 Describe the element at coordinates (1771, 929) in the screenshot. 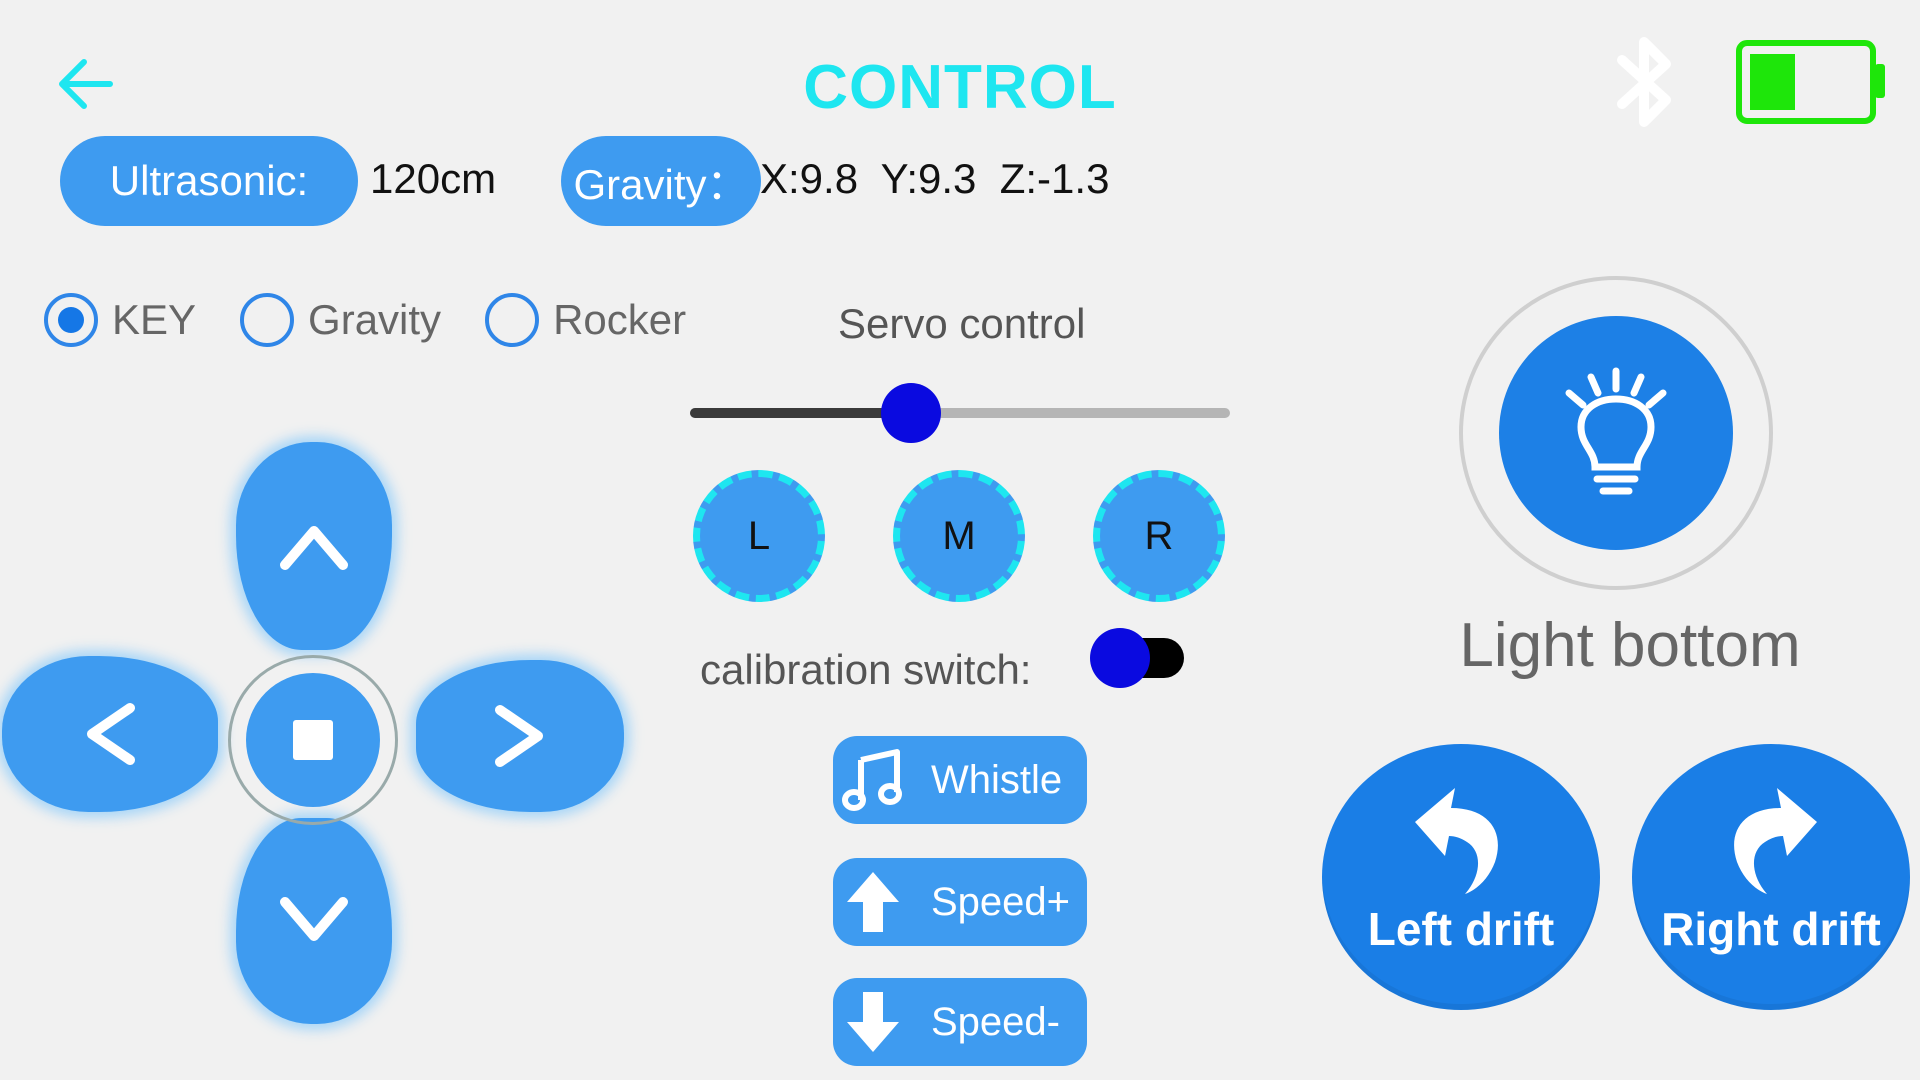

I see `right-drift-label: Right drift` at that location.